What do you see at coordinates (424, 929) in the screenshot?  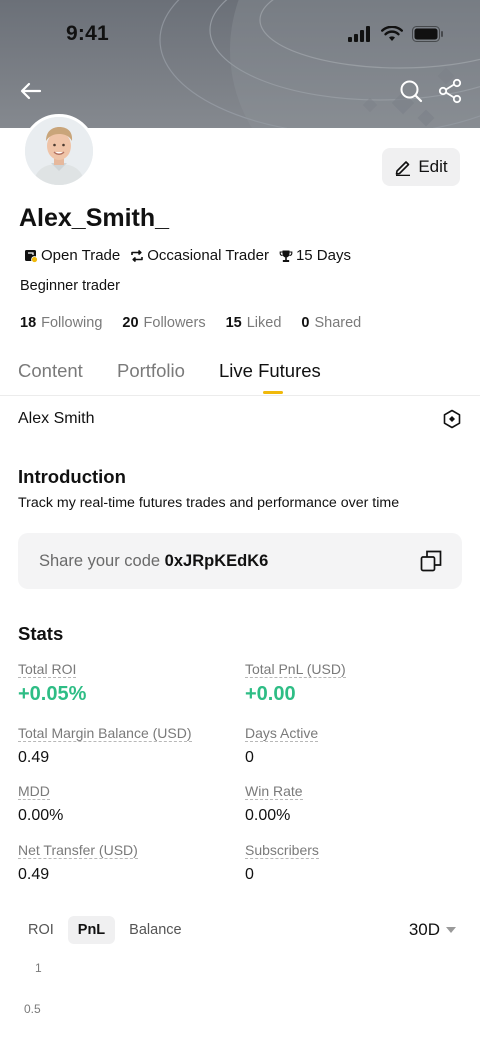 I see `period-value: 30D` at bounding box center [424, 929].